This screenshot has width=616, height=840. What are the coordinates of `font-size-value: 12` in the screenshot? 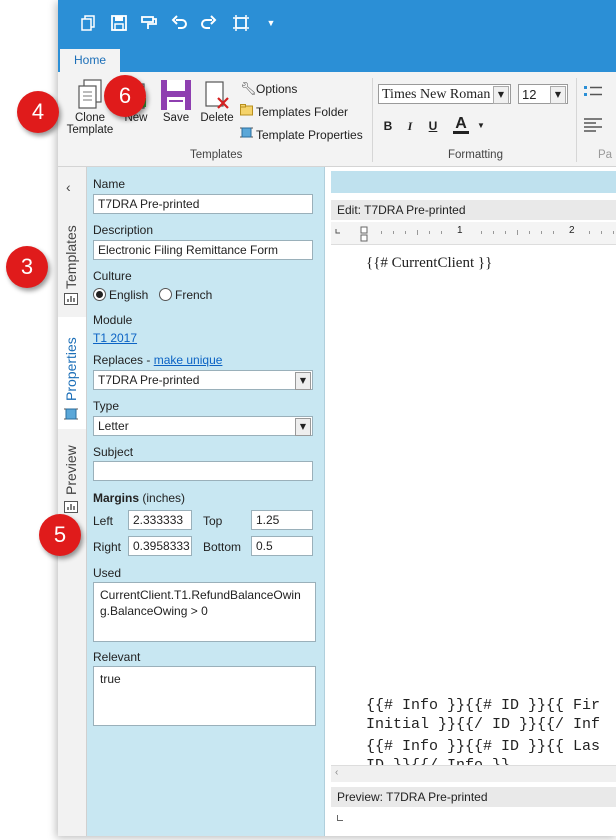 It's located at (529, 94).